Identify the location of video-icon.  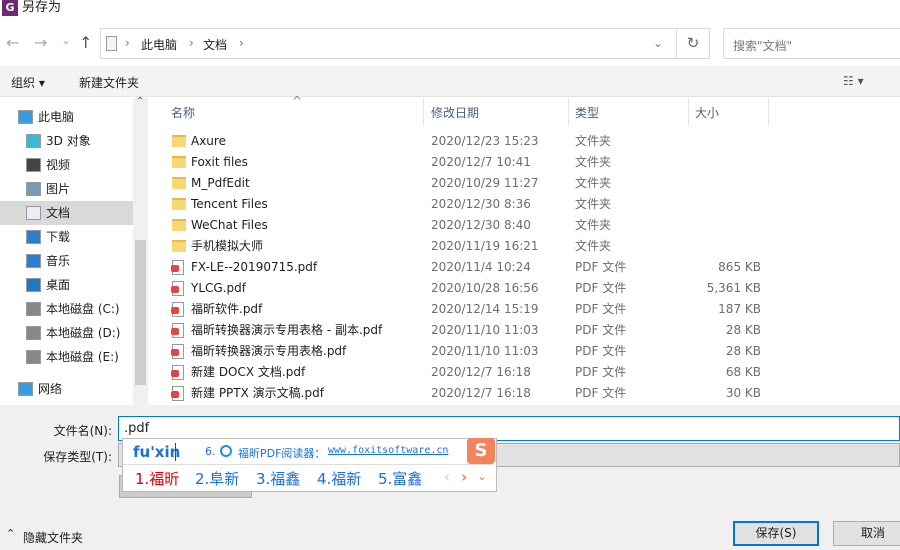
(33, 165).